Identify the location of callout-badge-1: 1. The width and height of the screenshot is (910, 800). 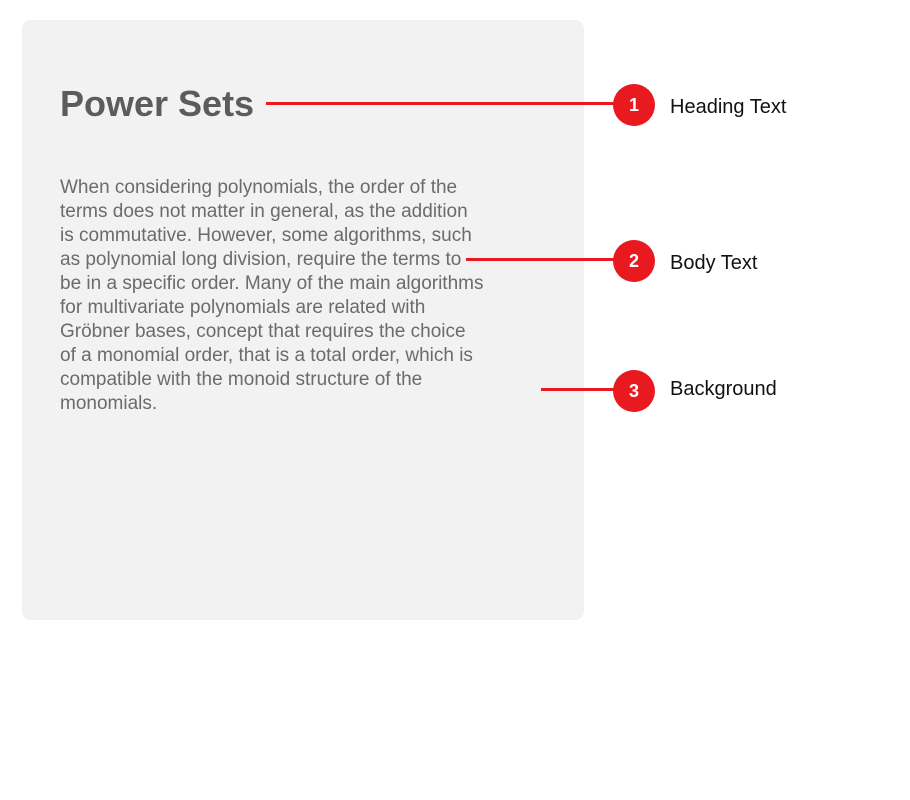
(634, 105).